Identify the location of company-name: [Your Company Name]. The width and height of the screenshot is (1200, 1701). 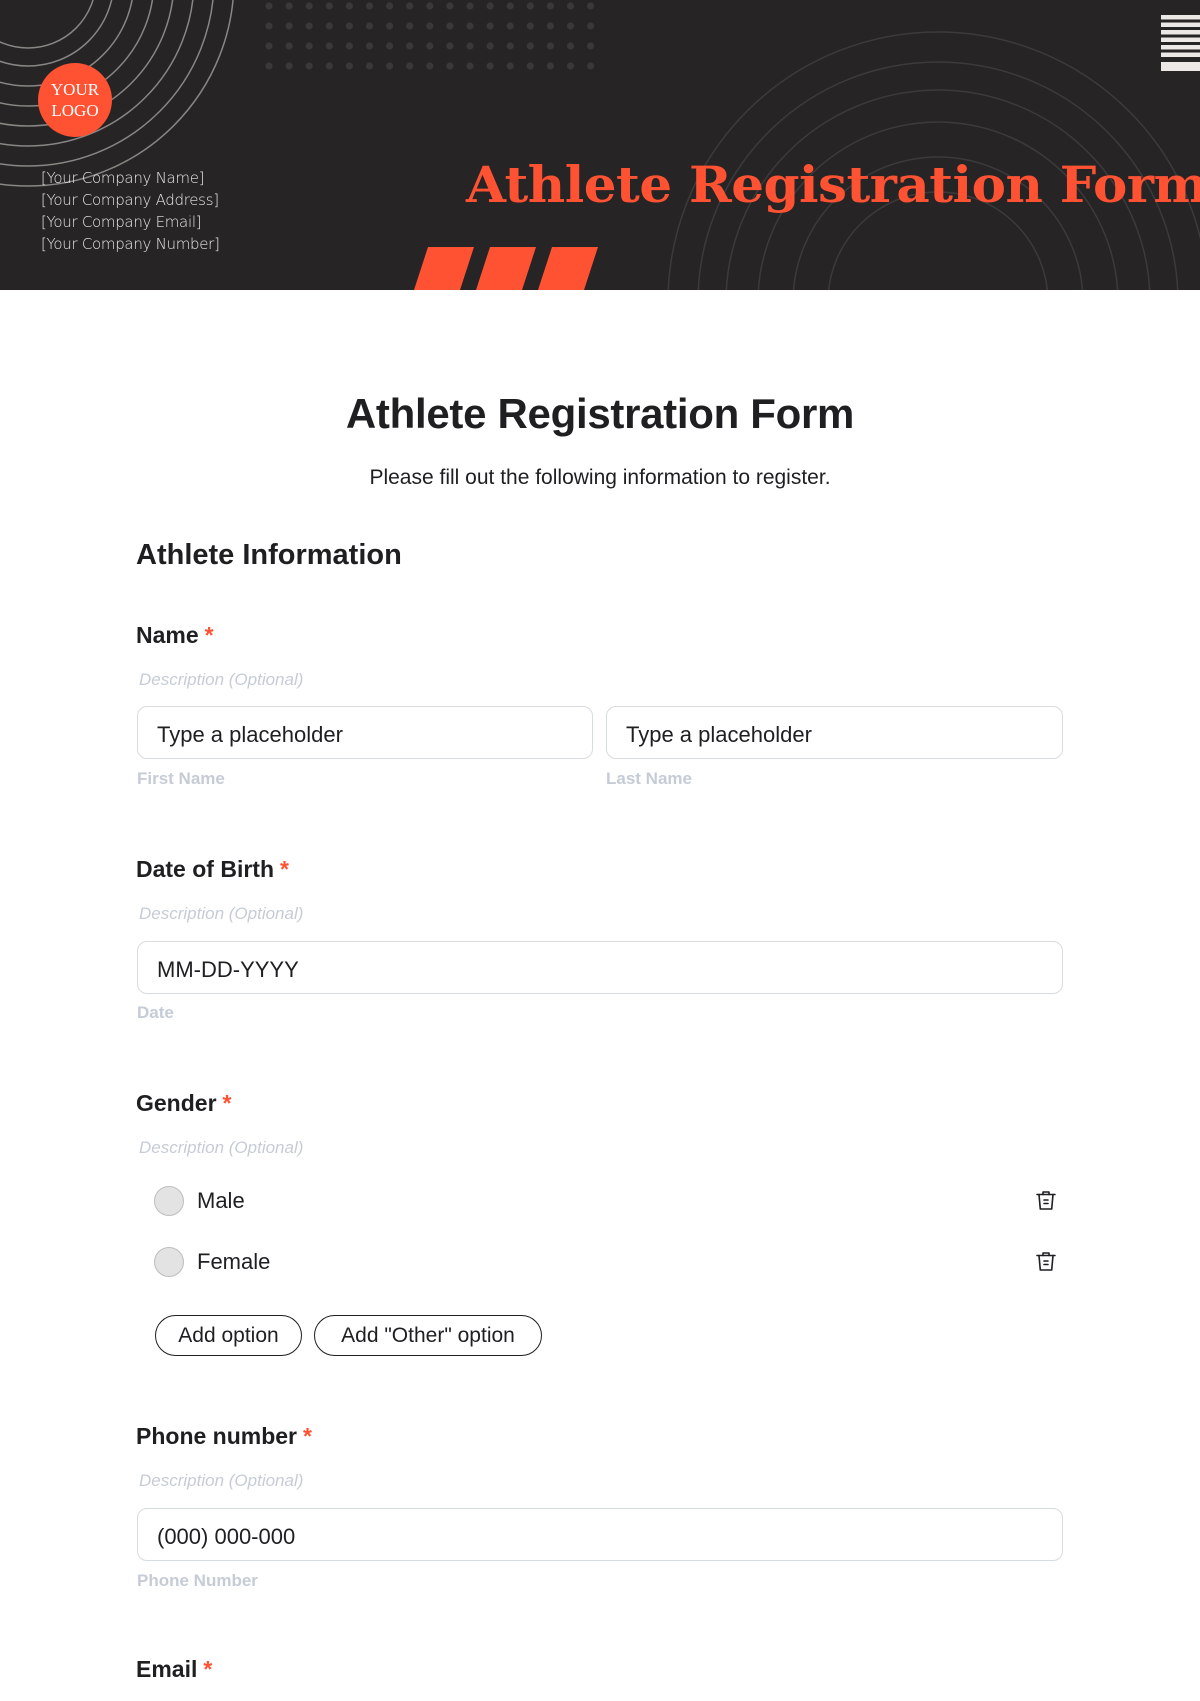
(123, 178).